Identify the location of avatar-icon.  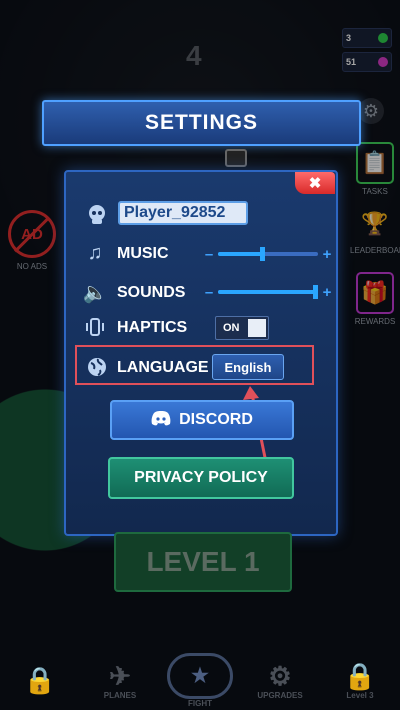
(97, 215).